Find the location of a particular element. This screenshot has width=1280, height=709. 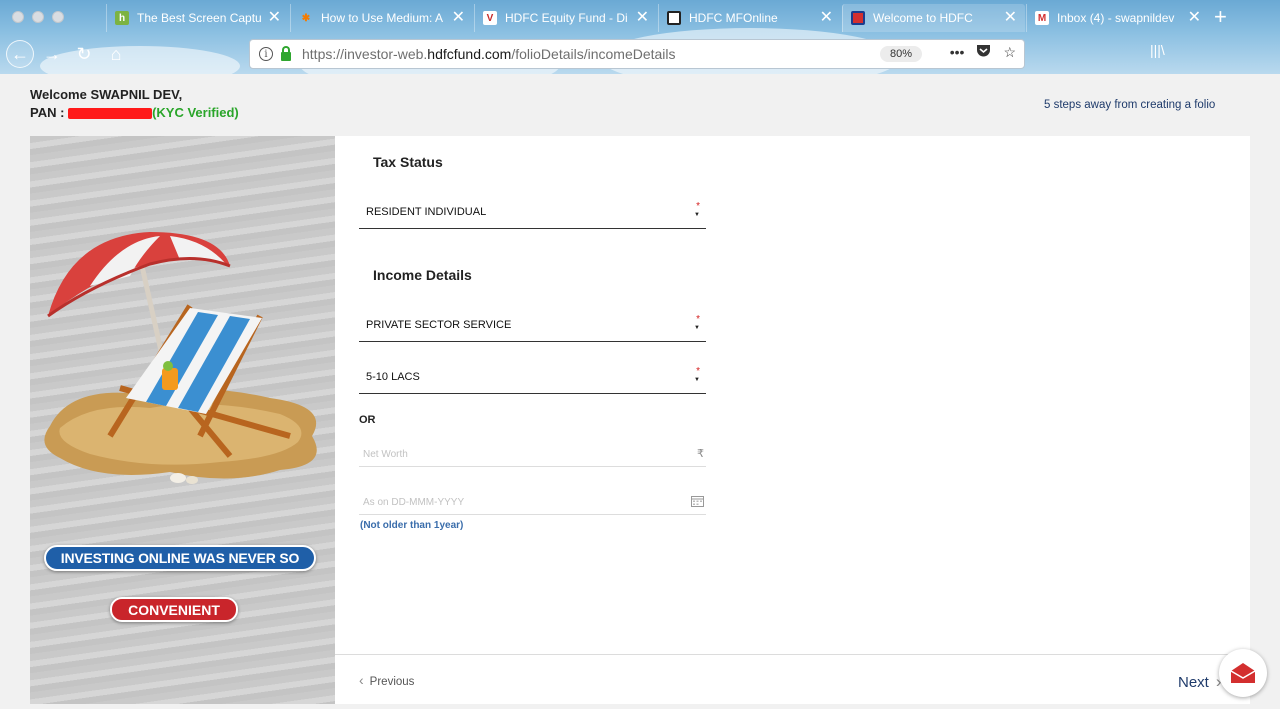

kyc-status: (KYC Verified) is located at coordinates (195, 112).